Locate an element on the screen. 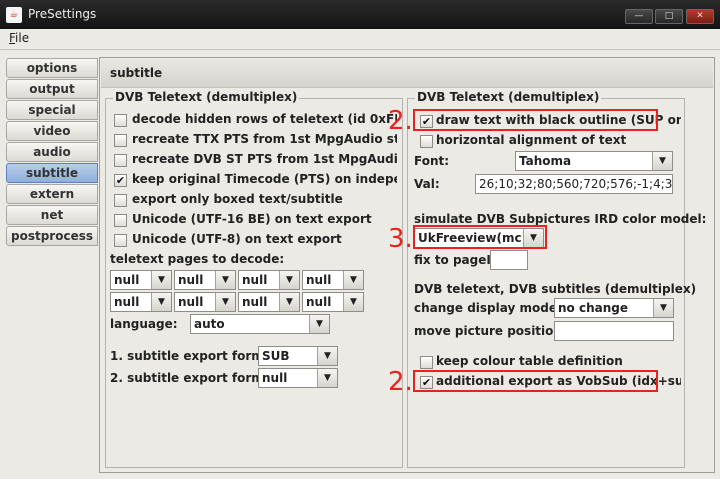 The image size is (720, 479). val-label: Val: is located at coordinates (427, 184).